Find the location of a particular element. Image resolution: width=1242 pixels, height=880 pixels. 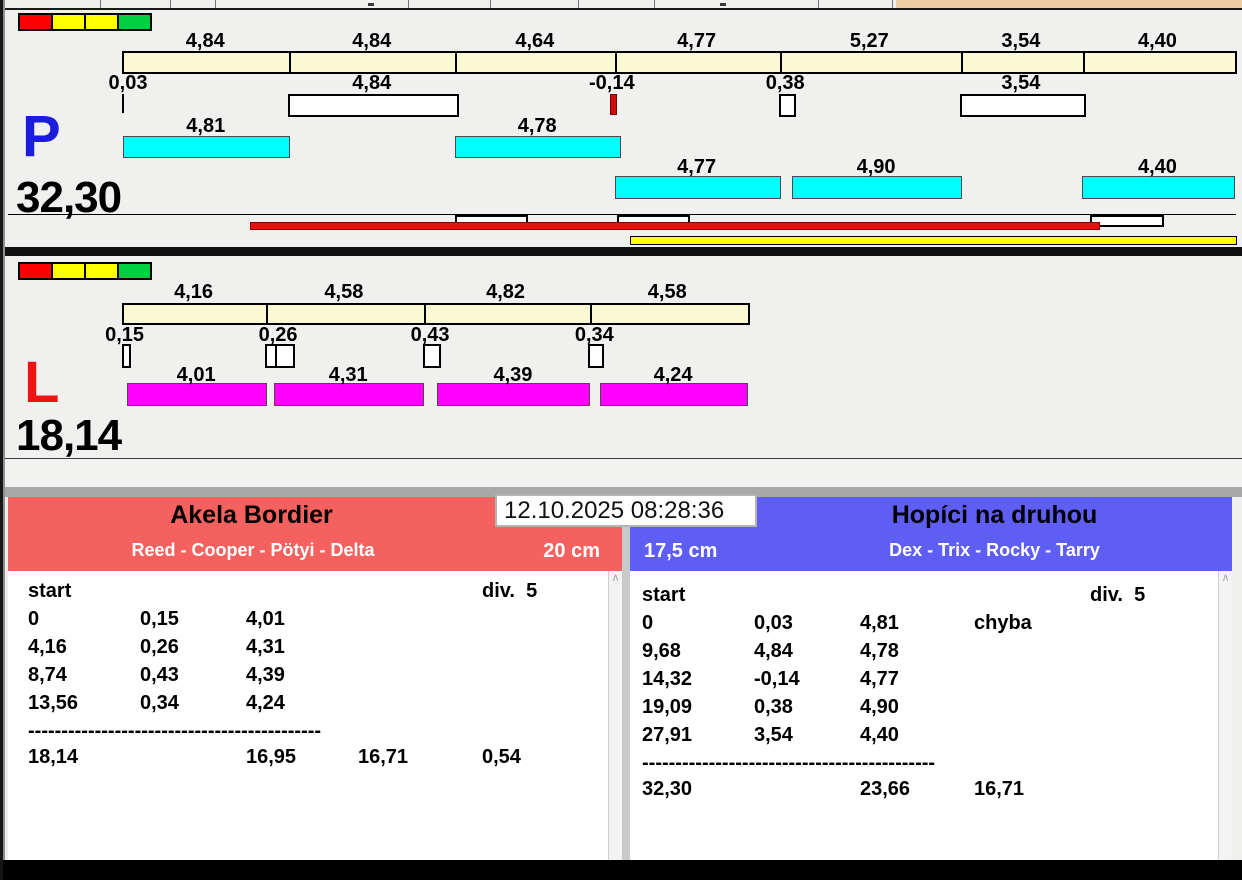

split-time-label: 4,77 is located at coordinates (697, 41).